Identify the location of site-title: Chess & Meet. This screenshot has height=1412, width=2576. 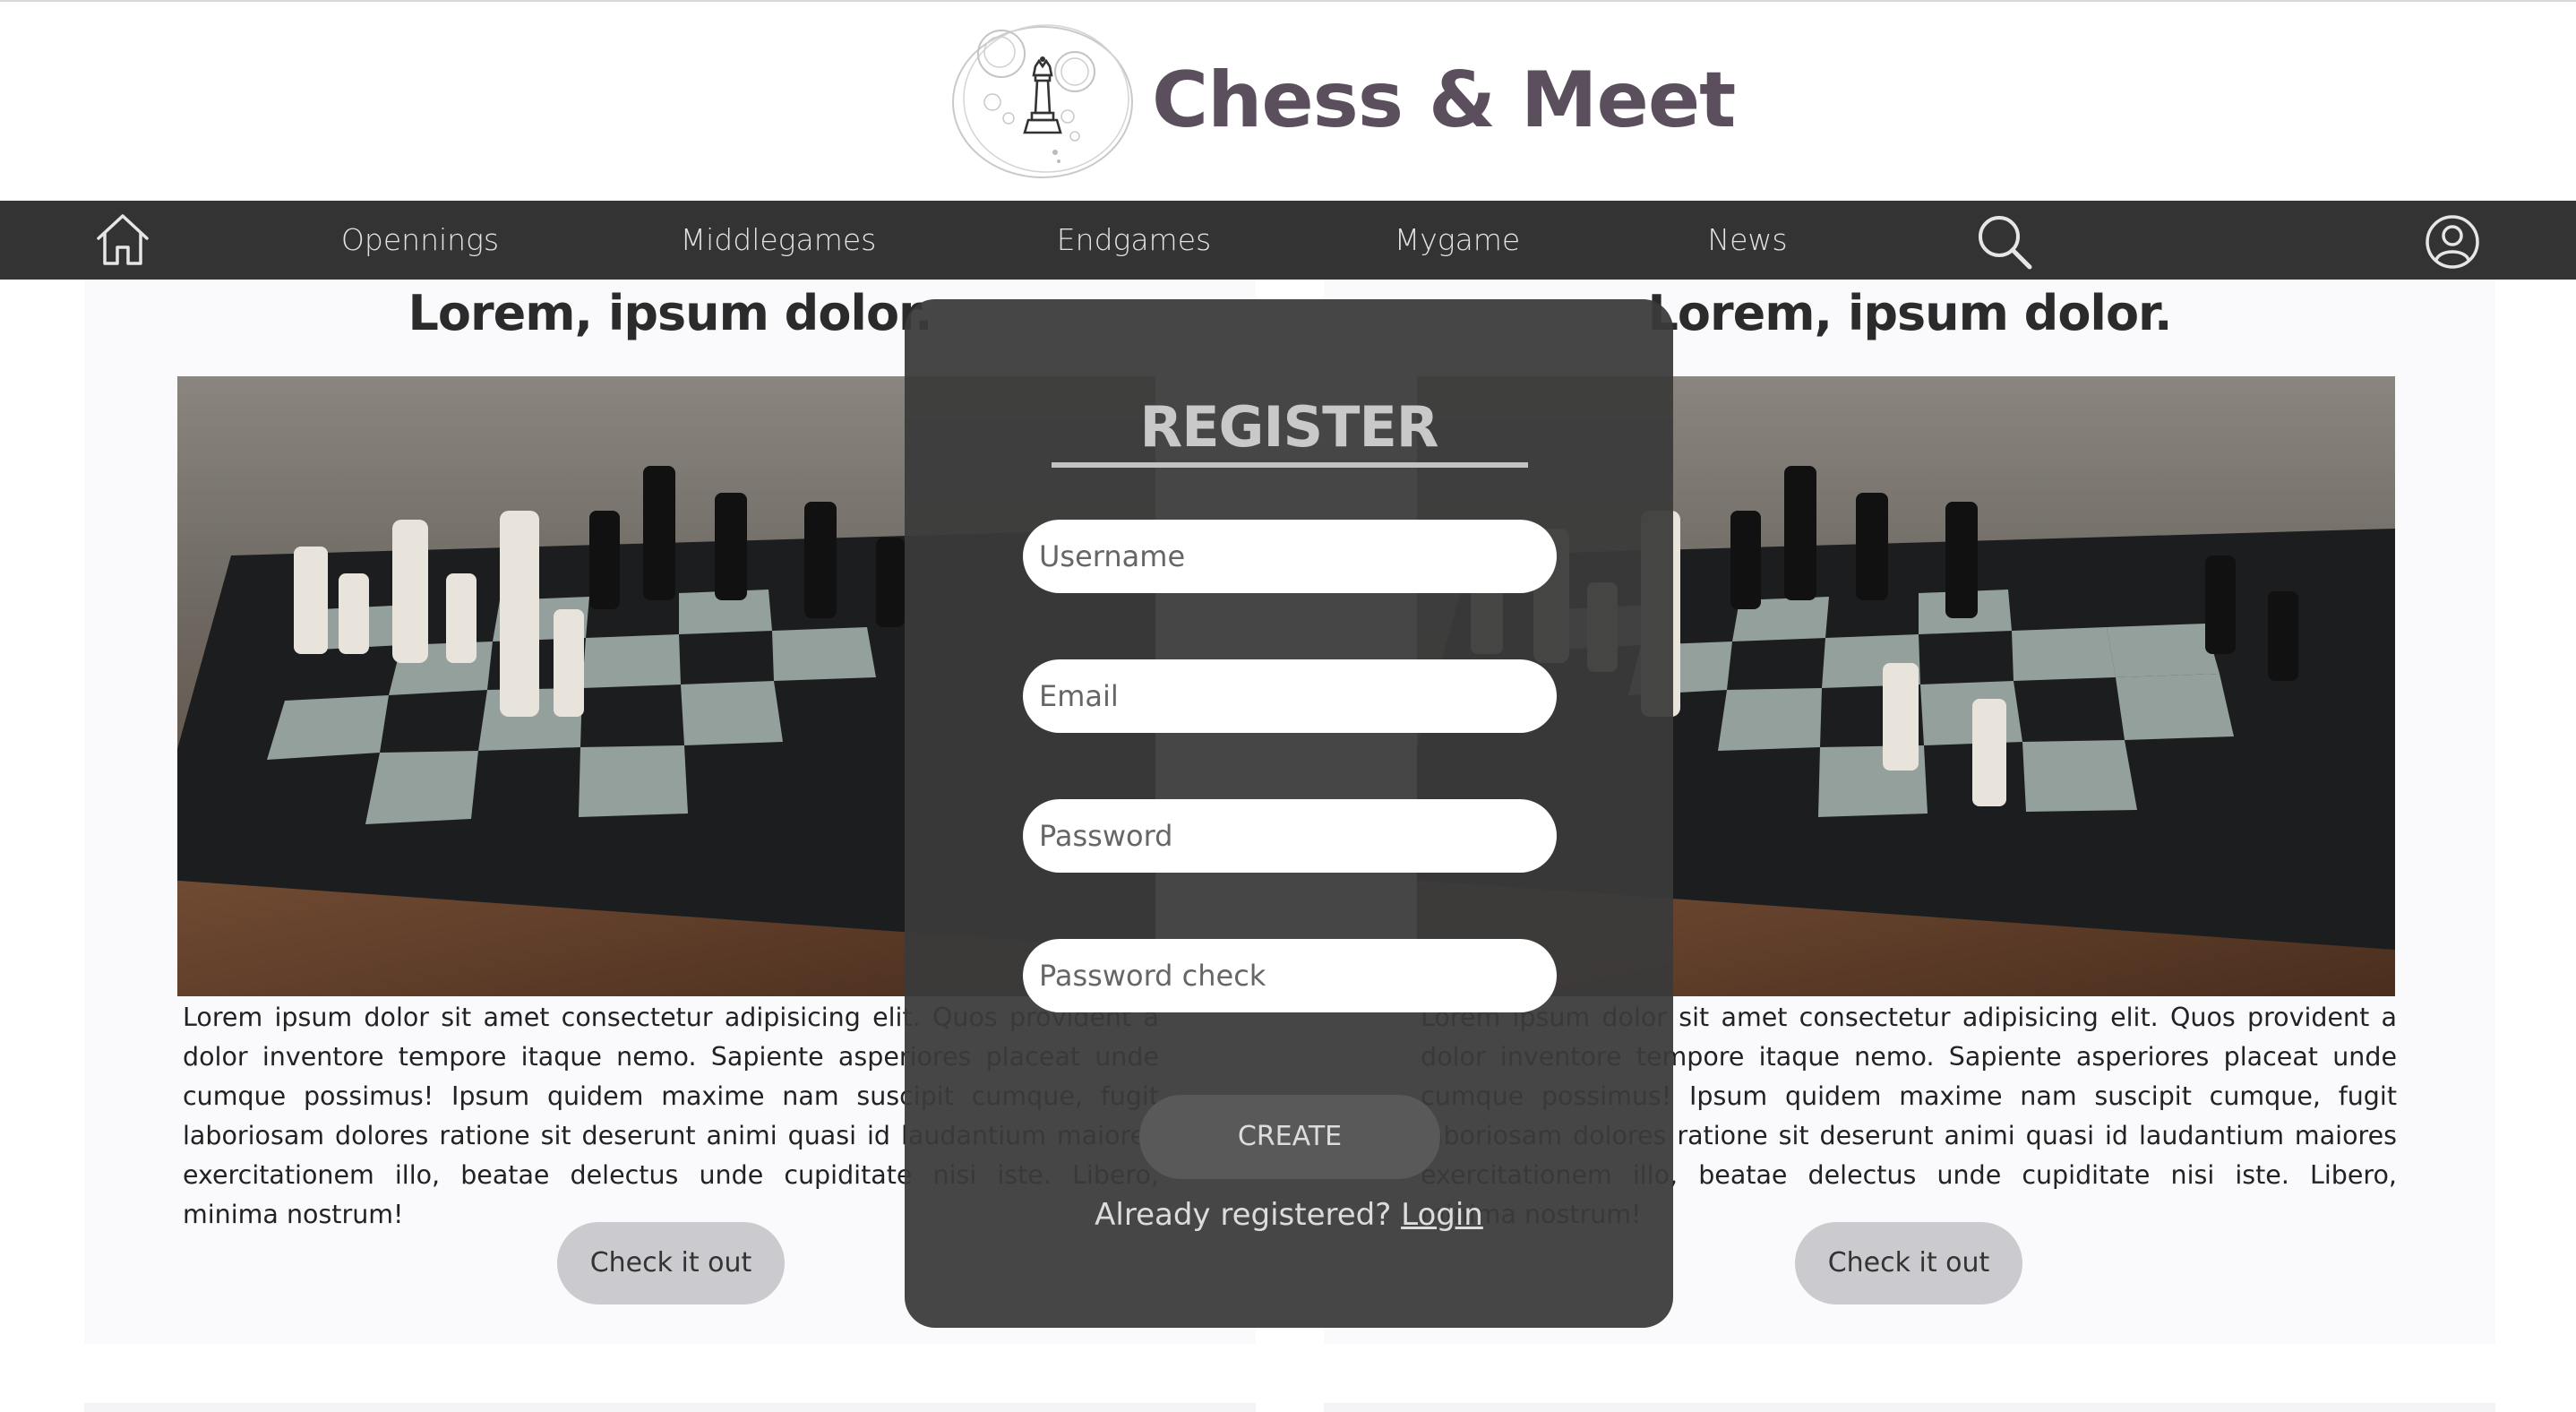
(1444, 100).